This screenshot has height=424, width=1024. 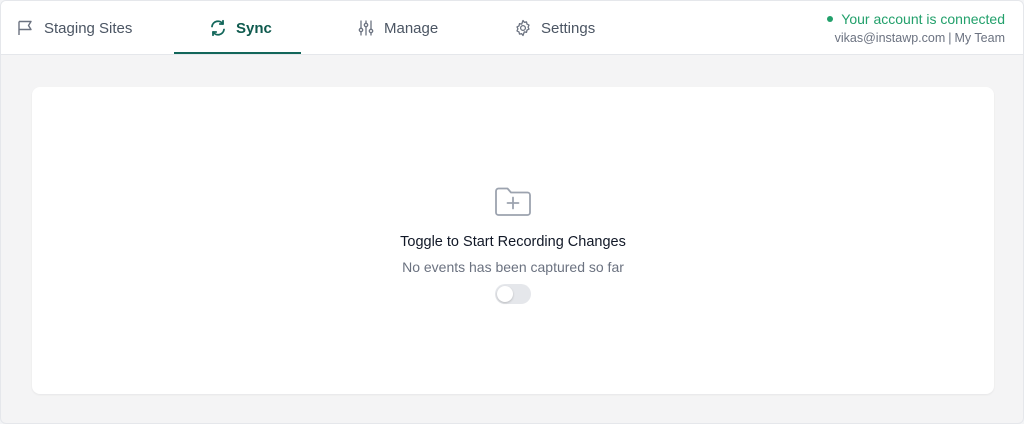 What do you see at coordinates (218, 28) in the screenshot?
I see `sync-icon` at bounding box center [218, 28].